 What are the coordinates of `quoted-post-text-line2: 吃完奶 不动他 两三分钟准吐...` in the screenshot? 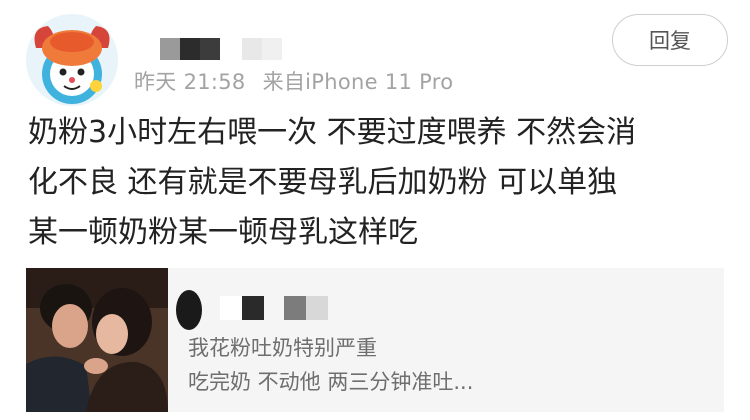 It's located at (331, 382).